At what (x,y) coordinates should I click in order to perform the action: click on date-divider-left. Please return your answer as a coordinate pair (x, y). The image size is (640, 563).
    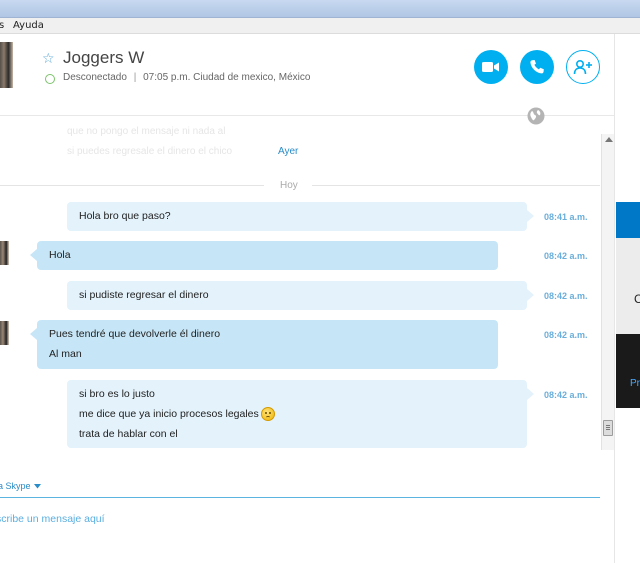
    Looking at the image, I should click on (132, 185).